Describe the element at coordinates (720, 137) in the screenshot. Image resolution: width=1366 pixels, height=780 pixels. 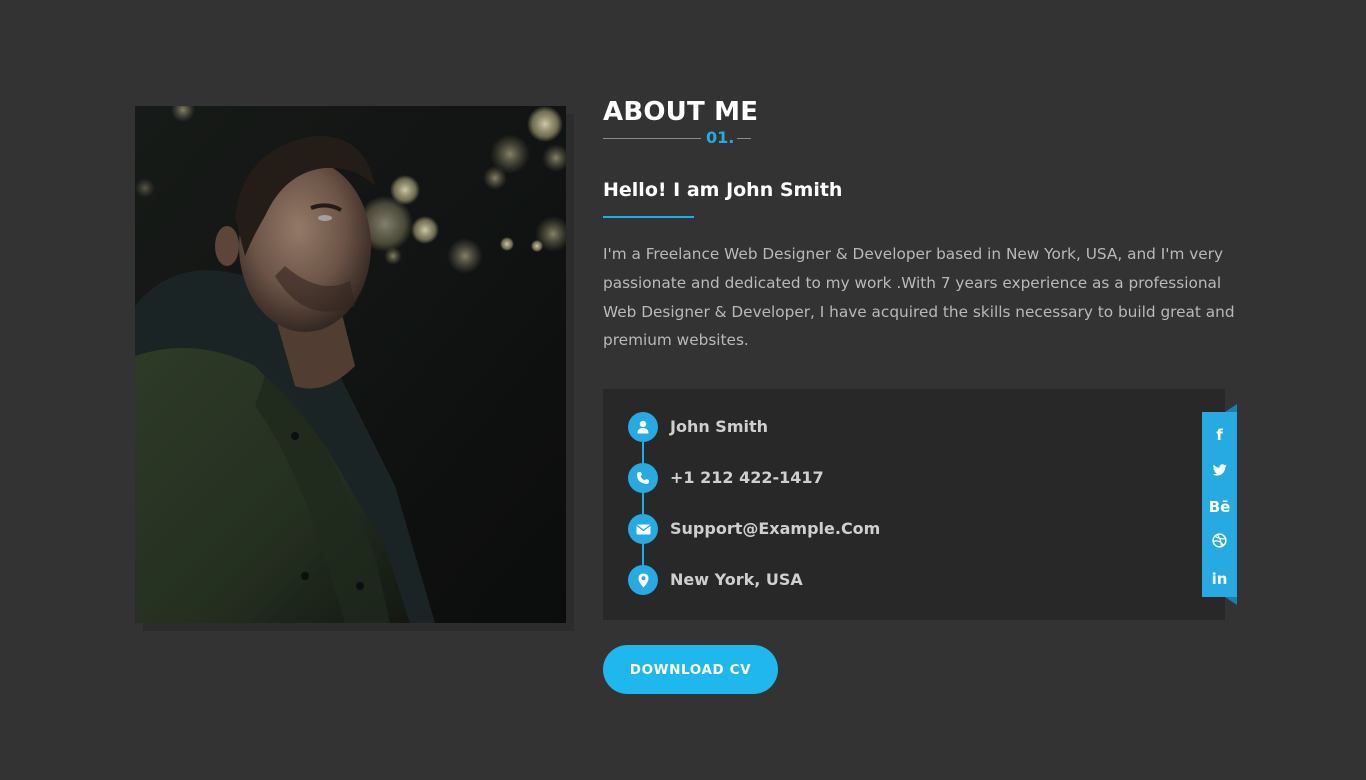
I see `section-number: 01.` at that location.